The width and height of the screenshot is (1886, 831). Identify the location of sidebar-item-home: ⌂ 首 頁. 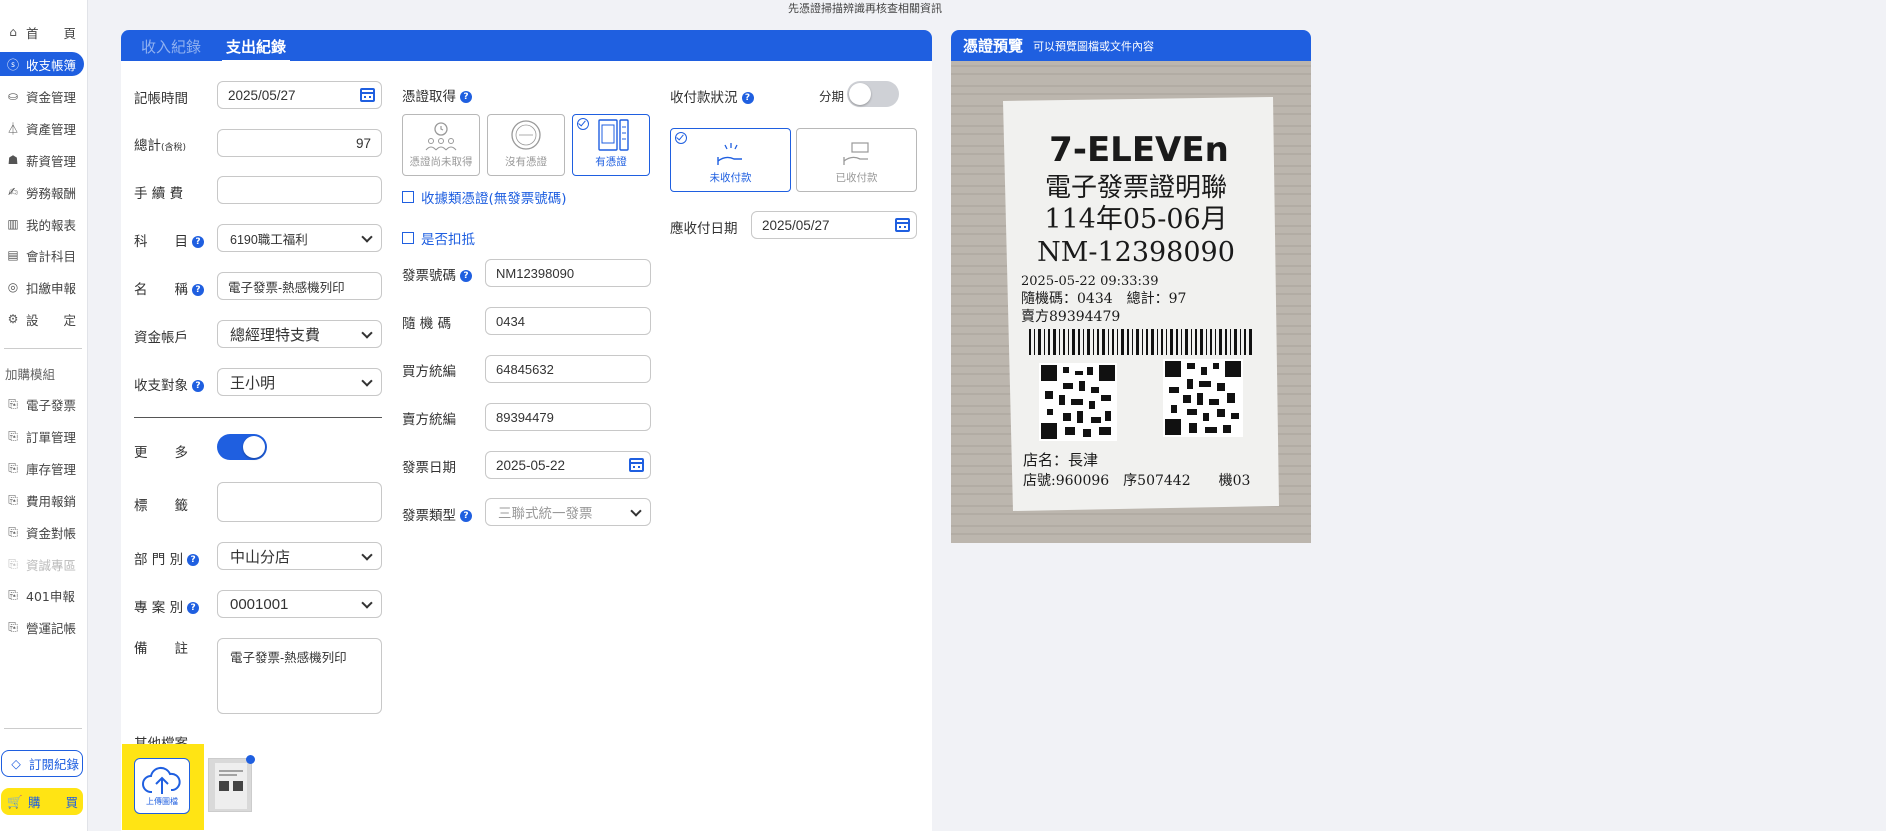
(42, 32).